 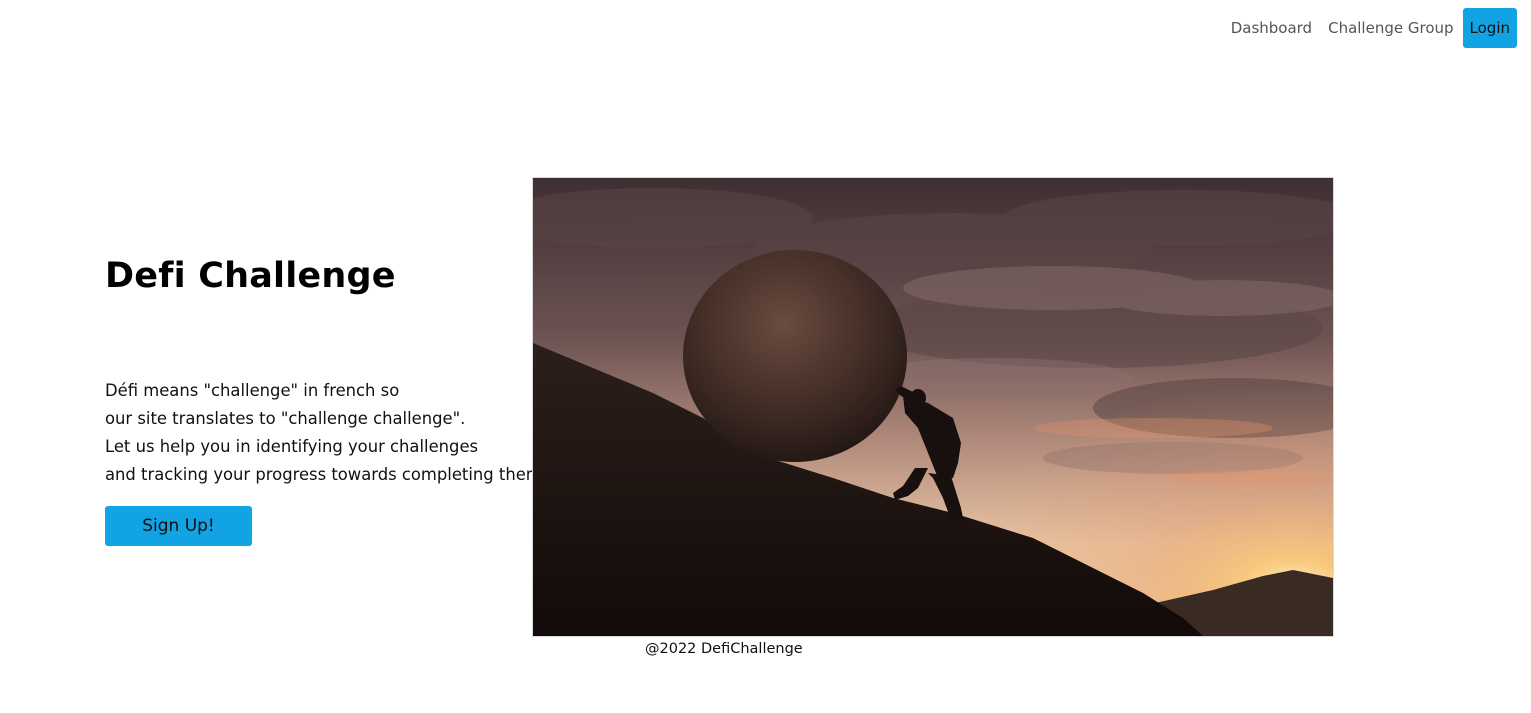 I want to click on page-title: Defi Challenge, so click(x=250, y=276).